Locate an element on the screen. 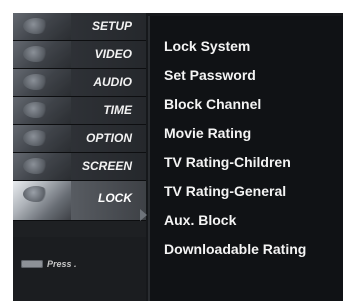 This screenshot has height=302, width=354. category-time: TIME is located at coordinates (79, 111).